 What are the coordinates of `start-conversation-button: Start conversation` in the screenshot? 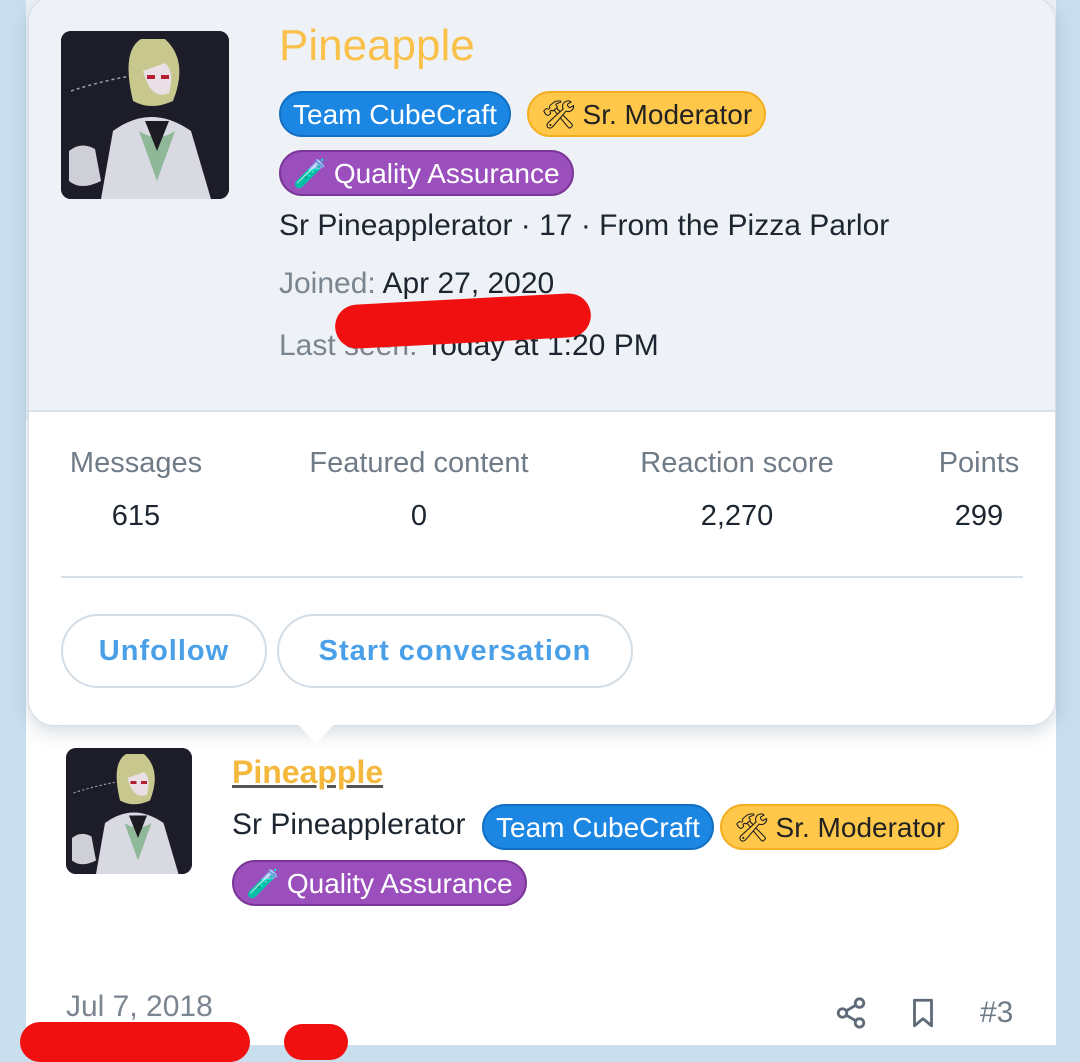 It's located at (455, 651).